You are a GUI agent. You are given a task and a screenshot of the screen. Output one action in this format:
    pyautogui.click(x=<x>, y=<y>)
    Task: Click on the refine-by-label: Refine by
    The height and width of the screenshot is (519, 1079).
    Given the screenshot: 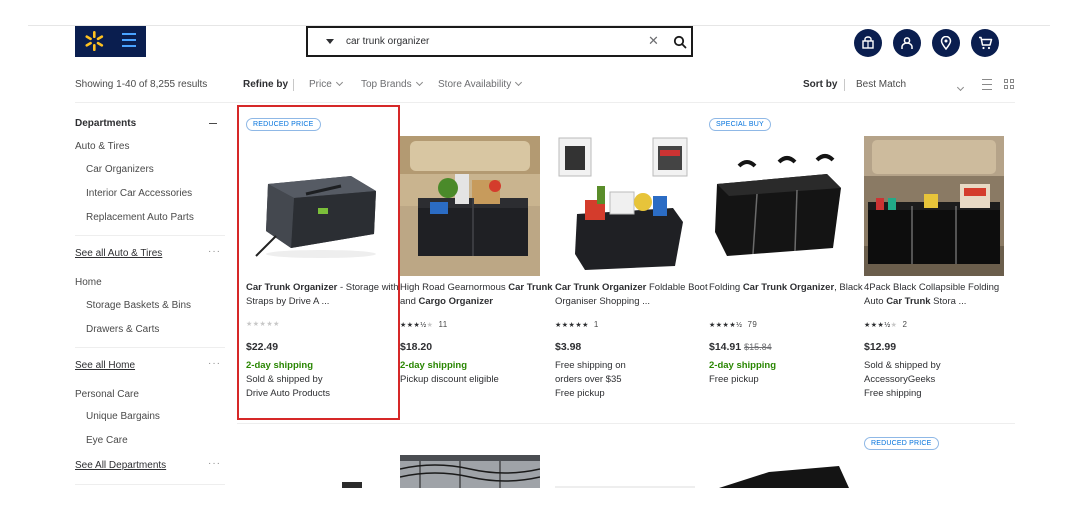 What is the action you would take?
    pyautogui.click(x=266, y=84)
    